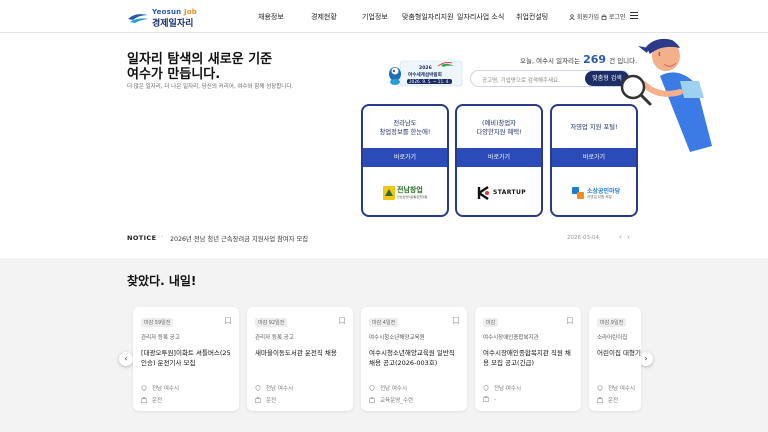 Image resolution: width=768 pixels, height=432 pixels. What do you see at coordinates (239, 238) in the screenshot?
I see `notice-text: 2026년 전남 청년 근속장려금 지원사업 참여자 모집` at bounding box center [239, 238].